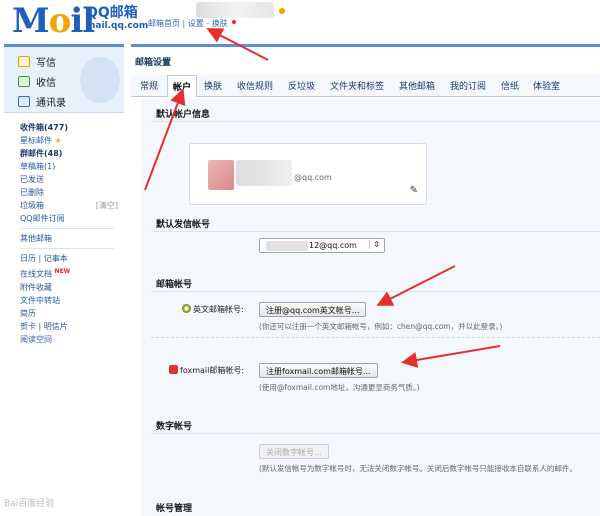 This screenshot has width=600, height=516. I want to click on contacts-icon, so click(24, 101).